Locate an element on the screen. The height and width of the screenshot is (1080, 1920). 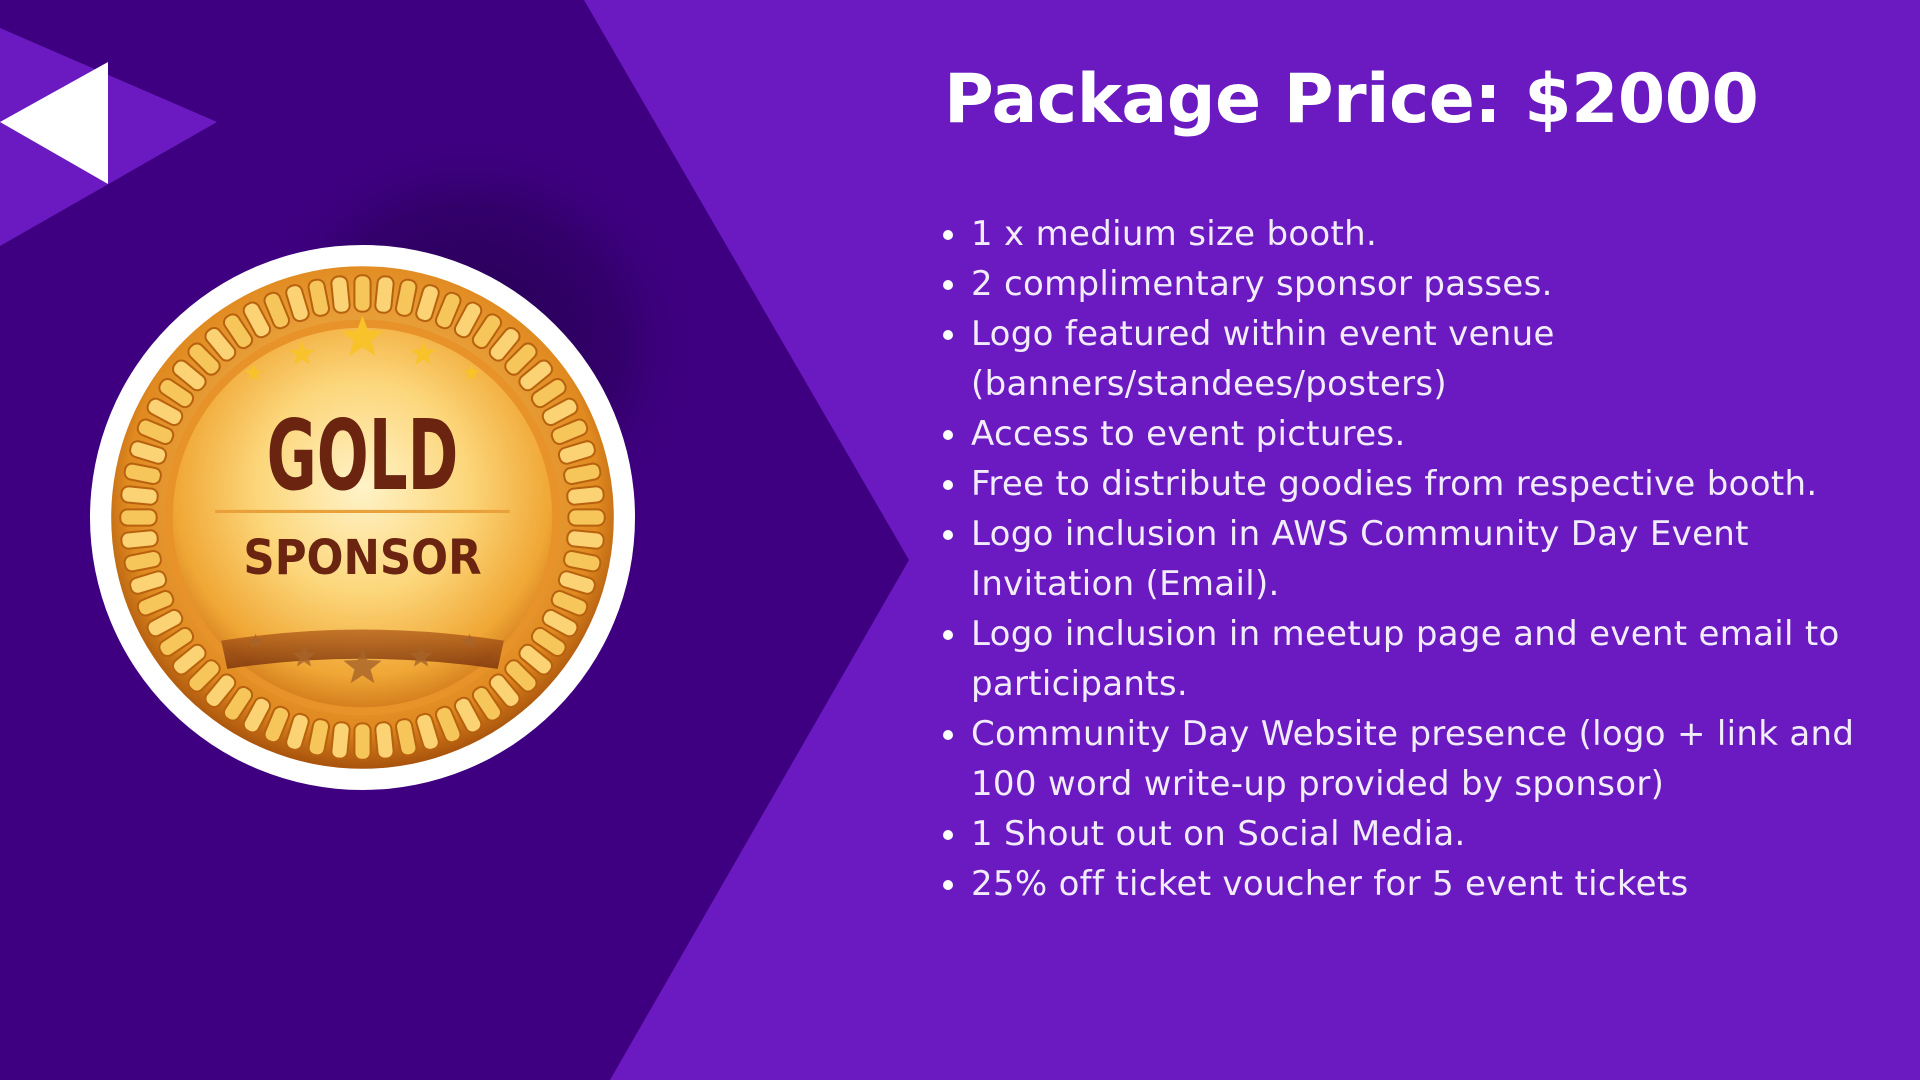
badge-sponsor-text: SPONSOR is located at coordinates (362, 558).